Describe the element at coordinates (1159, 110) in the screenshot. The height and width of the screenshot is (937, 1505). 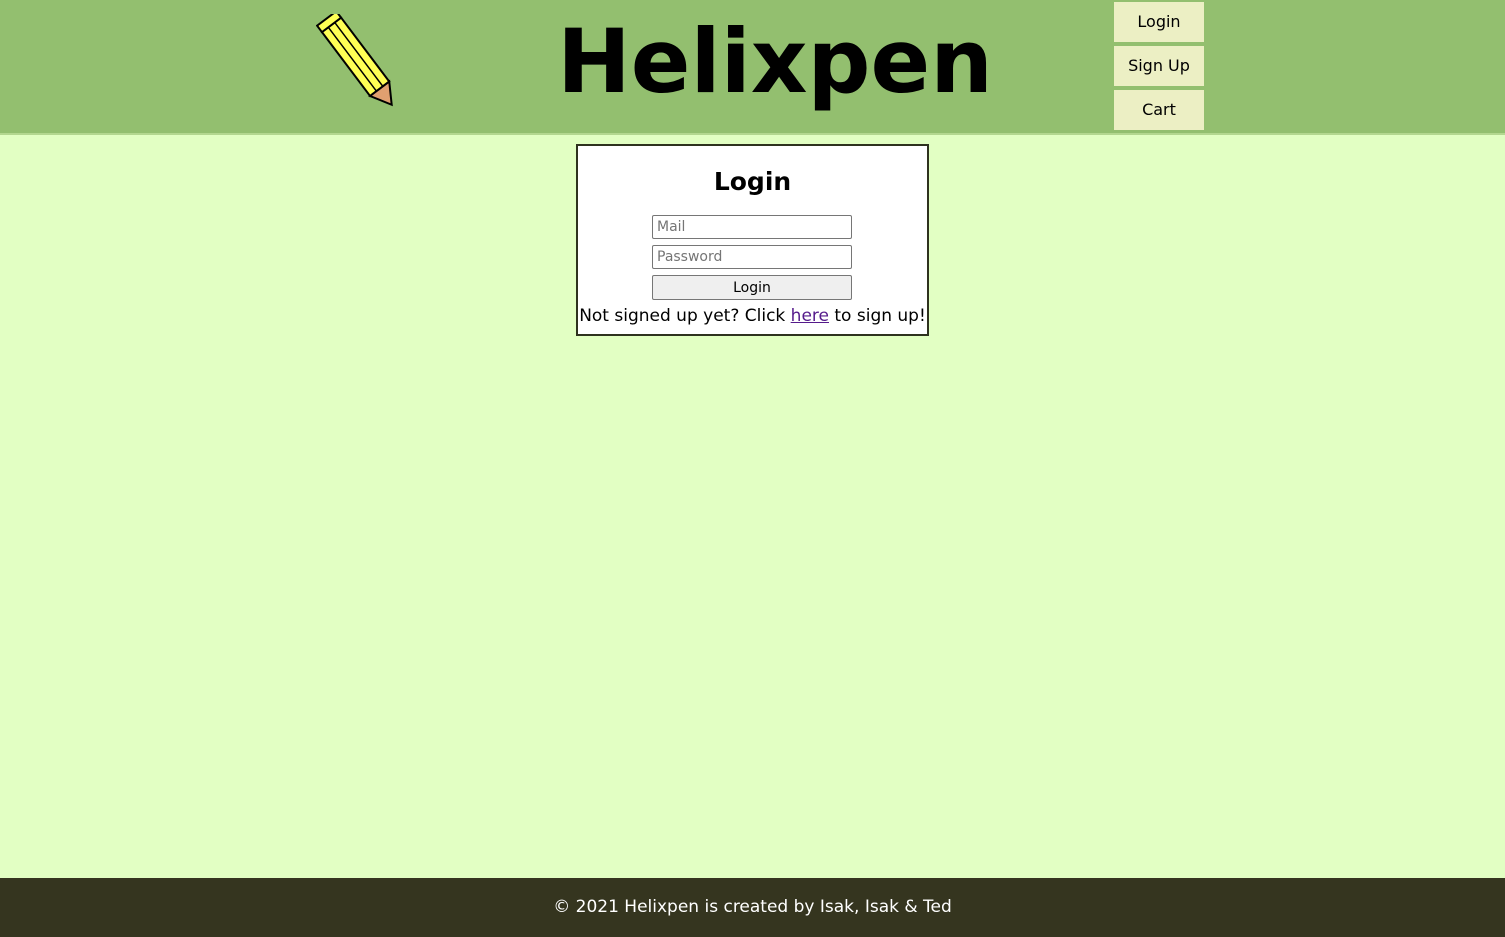
I see `nav-cart-button: Cart` at that location.